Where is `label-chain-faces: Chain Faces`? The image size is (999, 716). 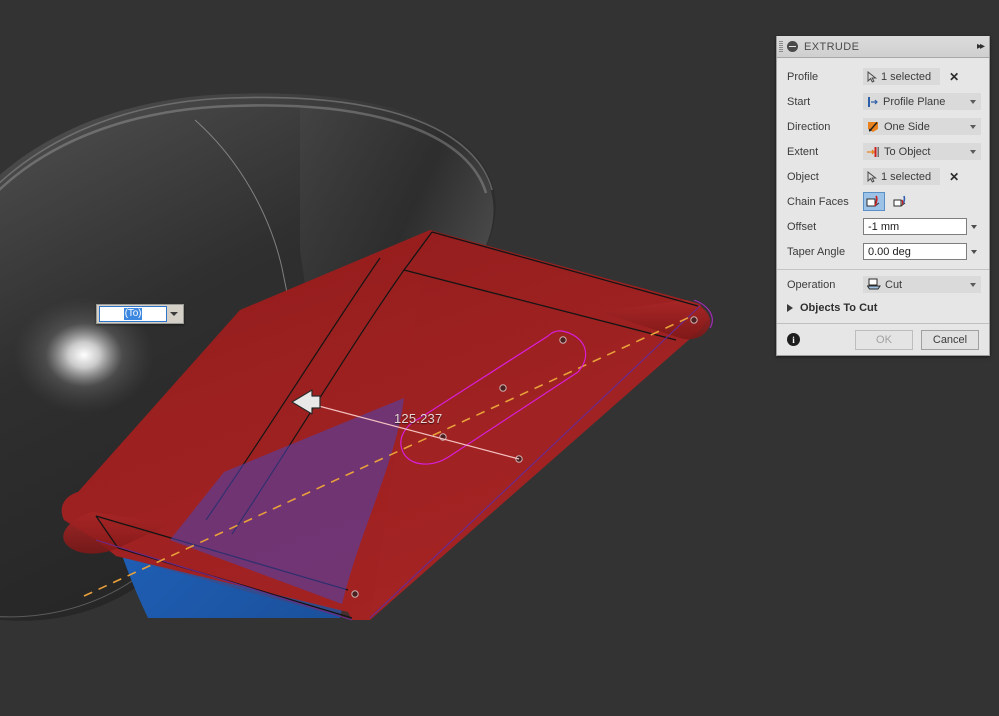
label-chain-faces: Chain Faces is located at coordinates (818, 201).